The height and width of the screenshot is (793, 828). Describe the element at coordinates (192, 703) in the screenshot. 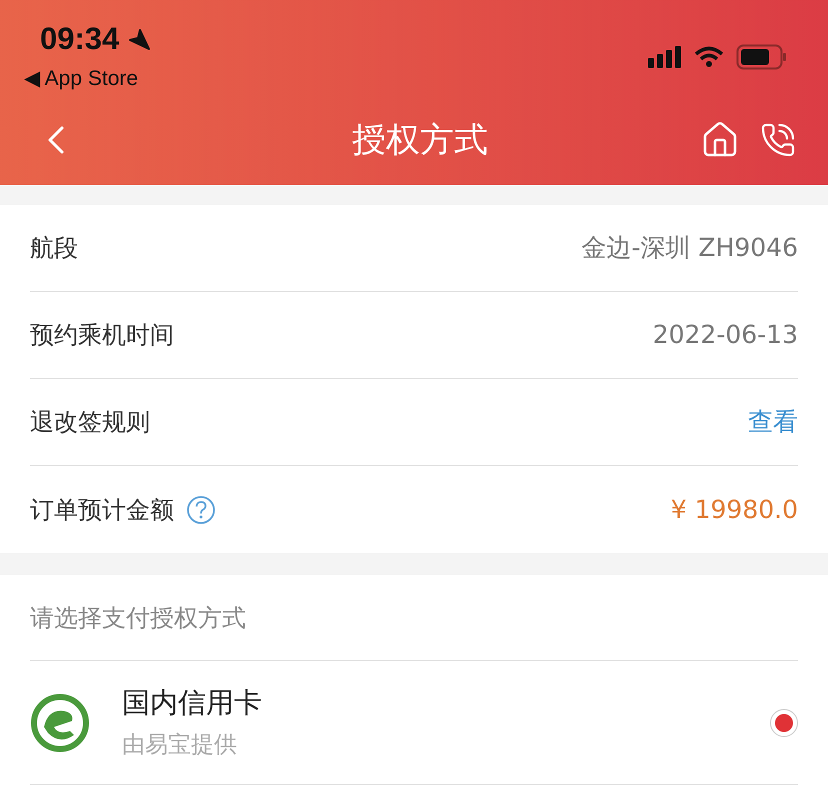

I see `option-name: 国内信用卡` at that location.